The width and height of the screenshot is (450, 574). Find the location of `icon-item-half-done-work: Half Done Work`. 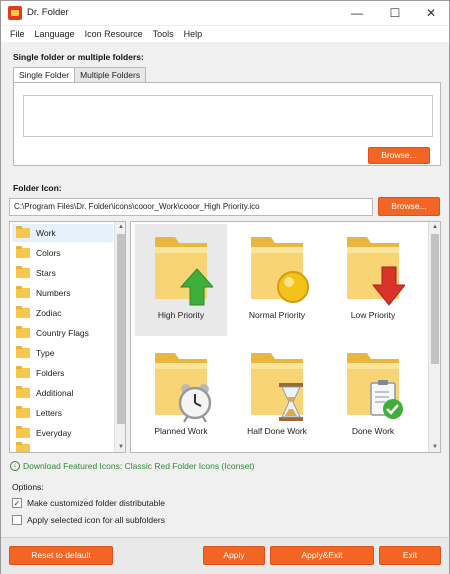

icon-item-half-done-work: Half Done Work is located at coordinates (277, 396).